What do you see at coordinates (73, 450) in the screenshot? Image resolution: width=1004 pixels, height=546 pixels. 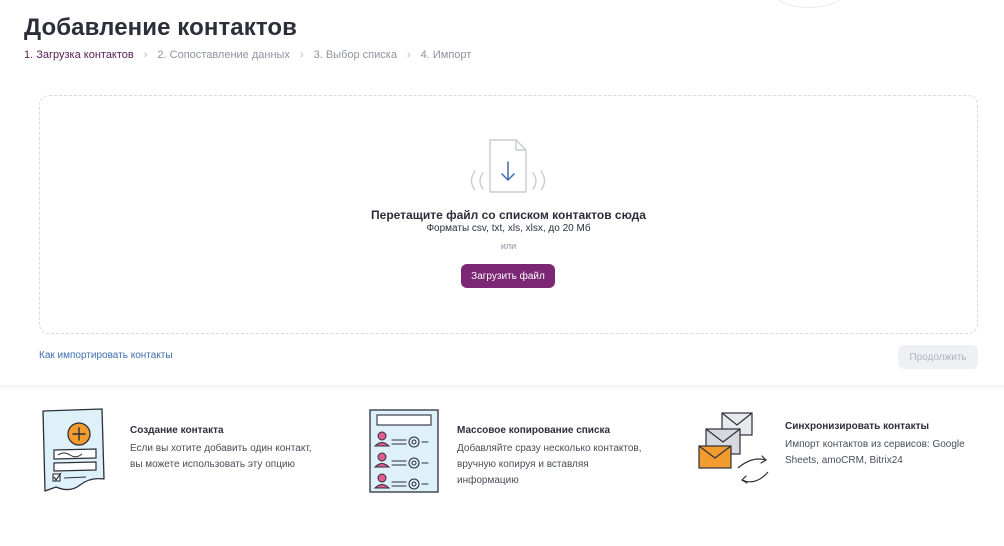 I see `contact-form-icon` at bounding box center [73, 450].